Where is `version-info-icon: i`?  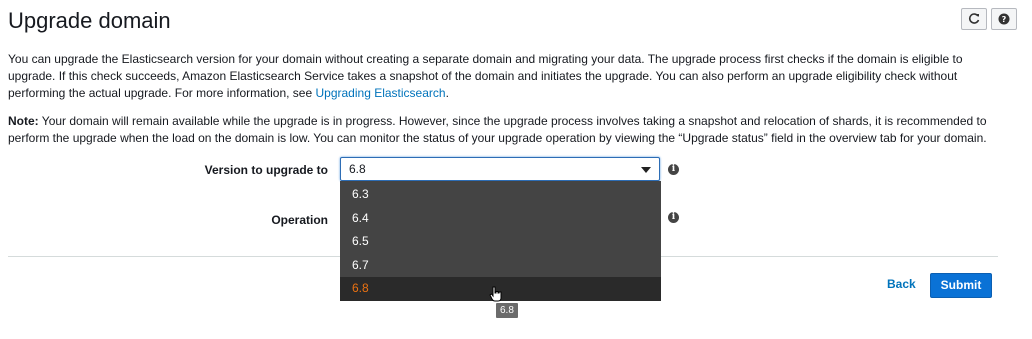 version-info-icon: i is located at coordinates (673, 169).